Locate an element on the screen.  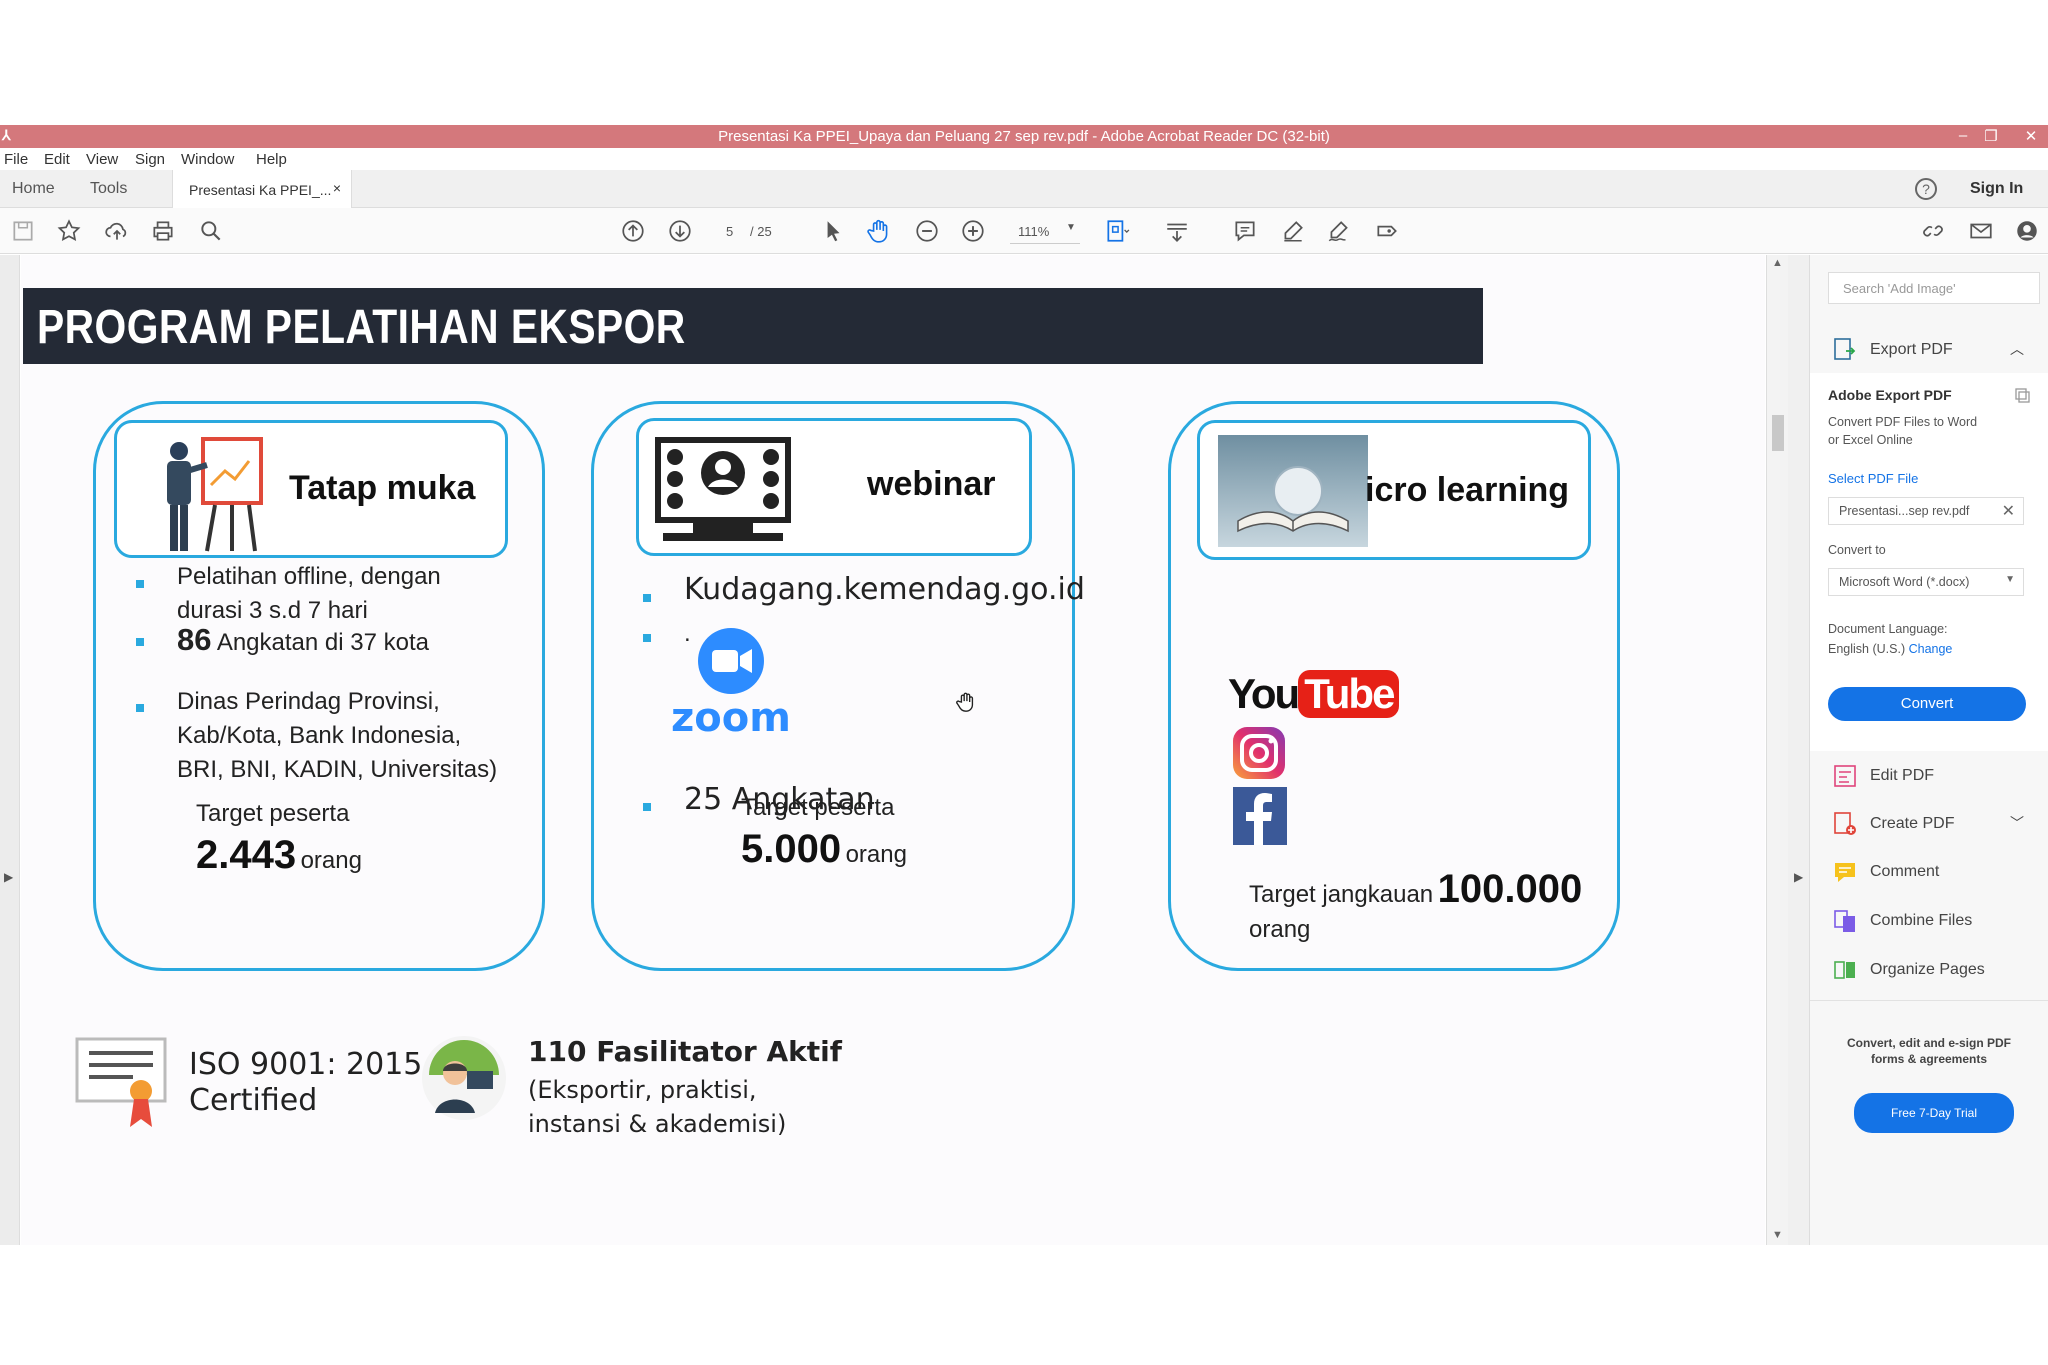
card1-bullet3-line2: Kab/Kota, Bank Indonesia, is located at coordinates (319, 735).